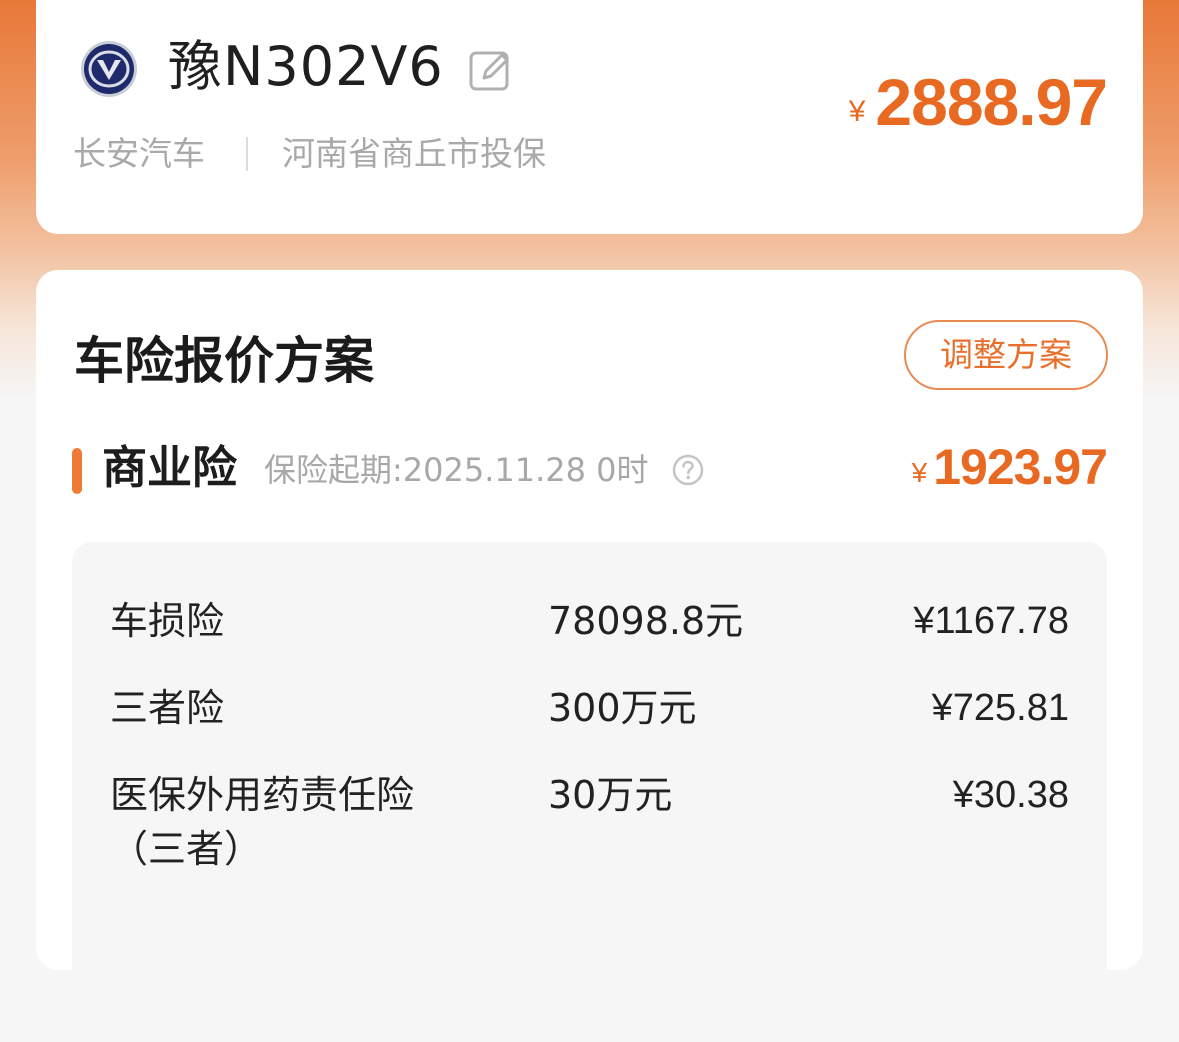  Describe the element at coordinates (622, 708) in the screenshot. I see `coverage-amount: 300万元` at that location.